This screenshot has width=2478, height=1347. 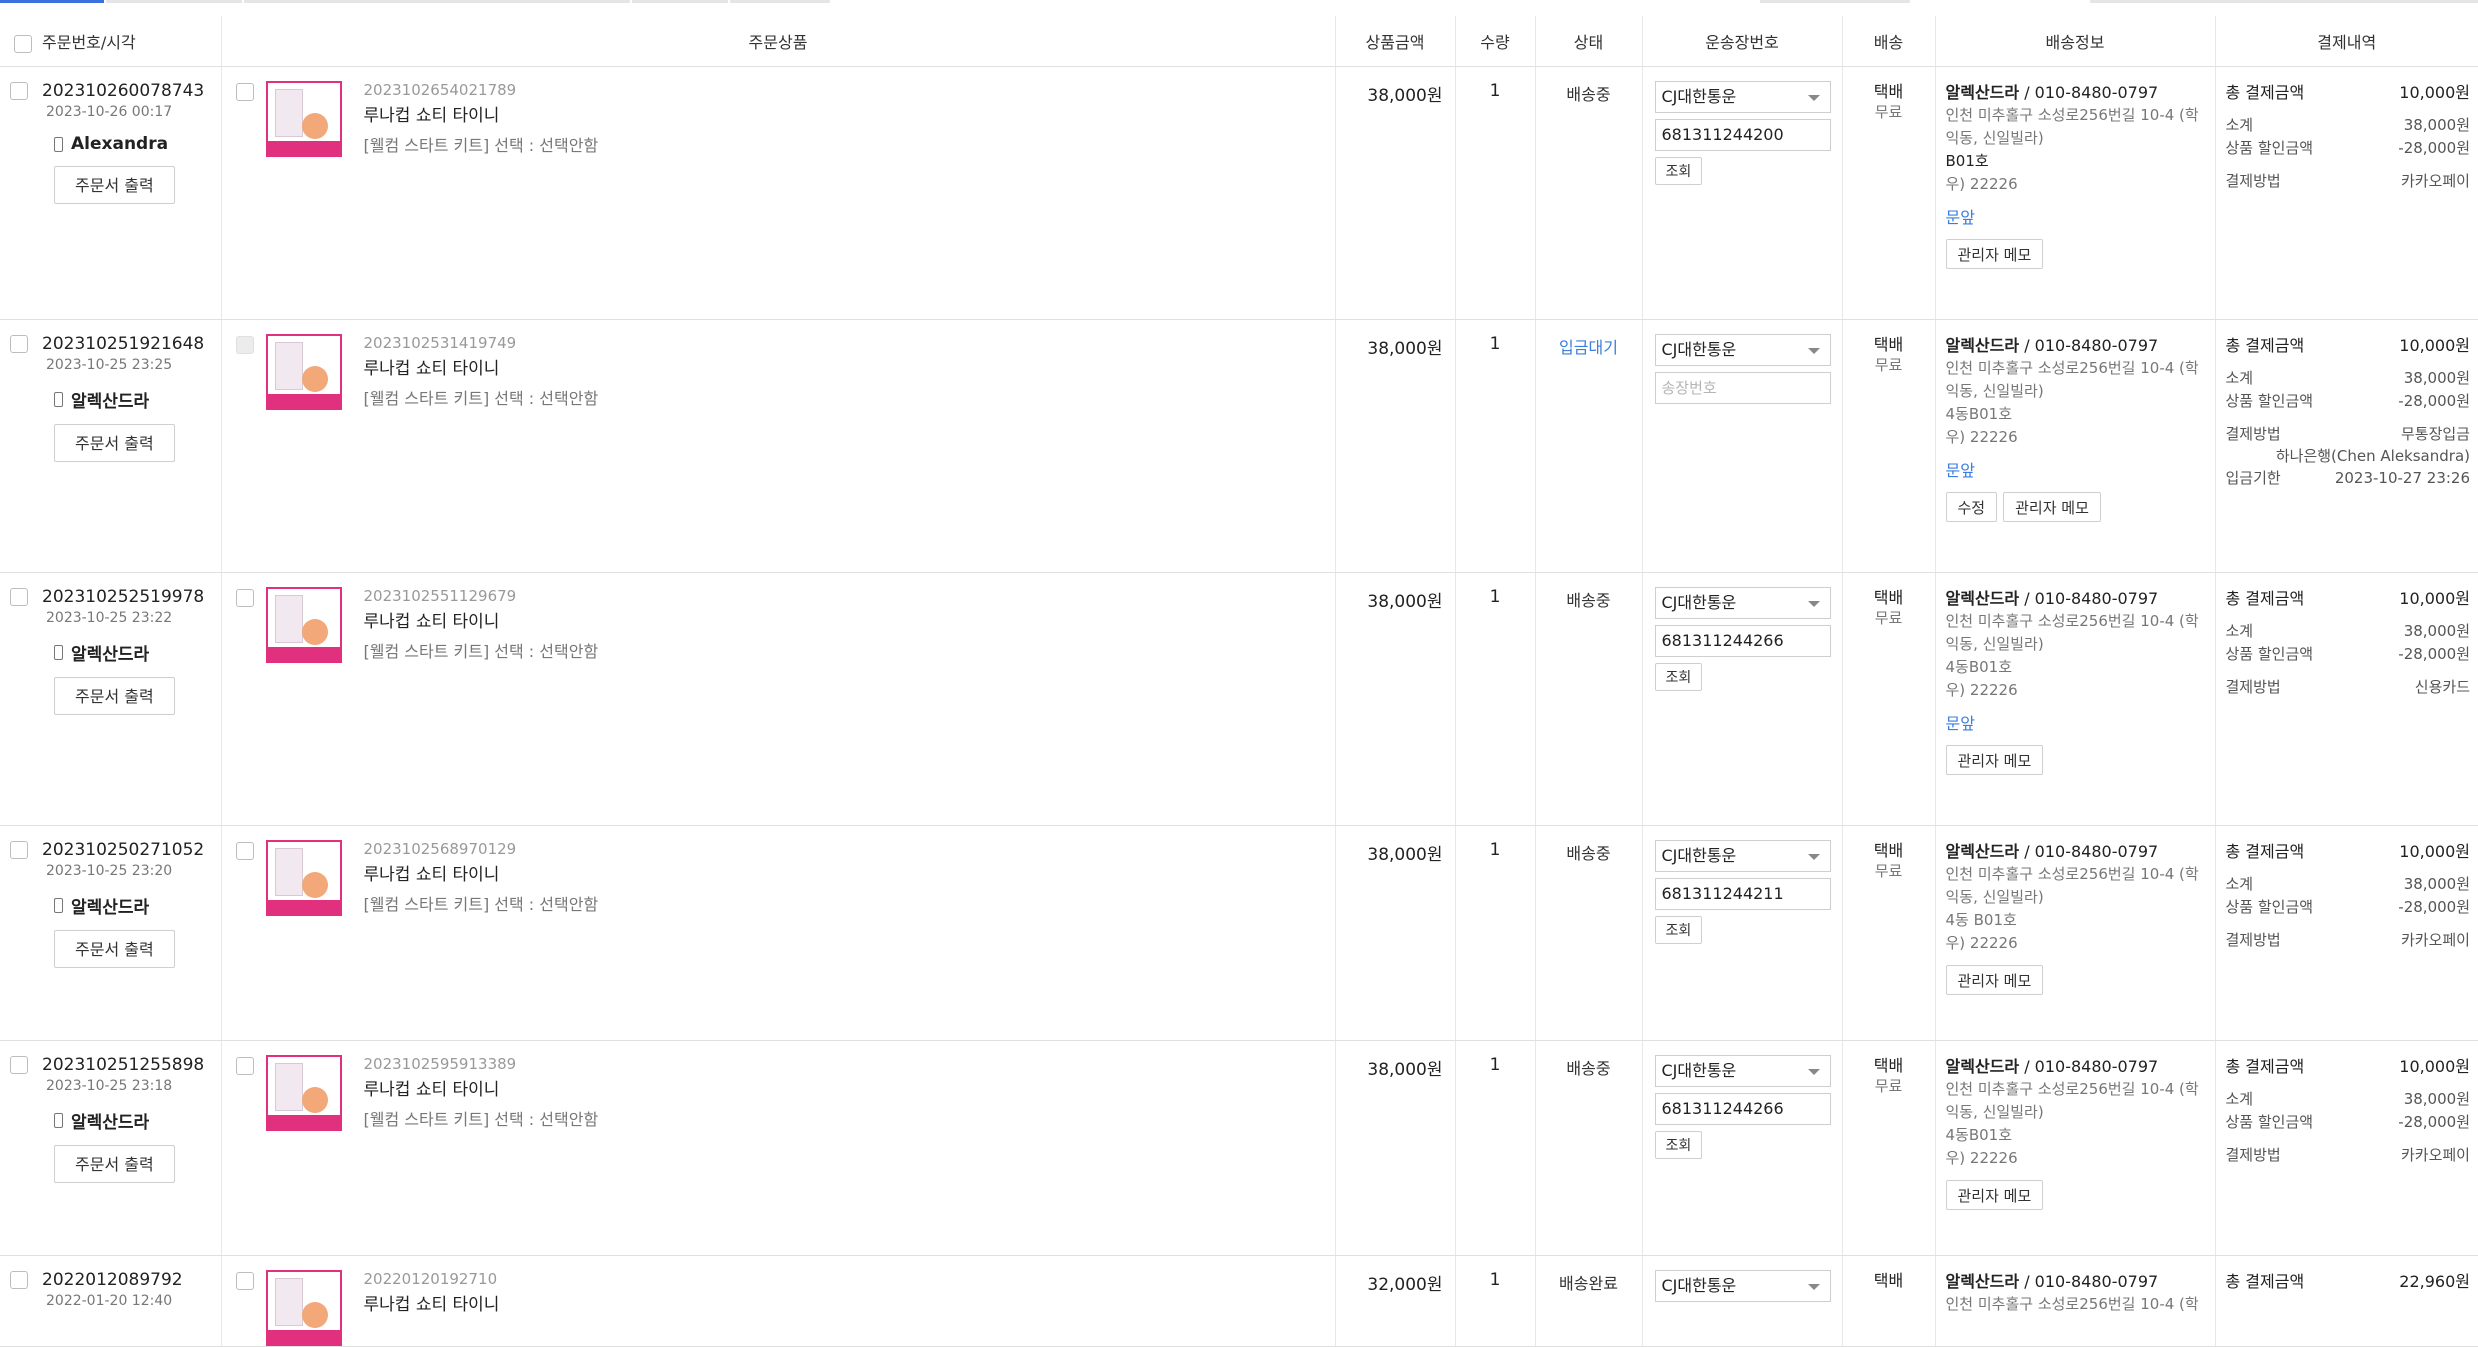 What do you see at coordinates (1239, 8) in the screenshot?
I see `top-tab-strip` at bounding box center [1239, 8].